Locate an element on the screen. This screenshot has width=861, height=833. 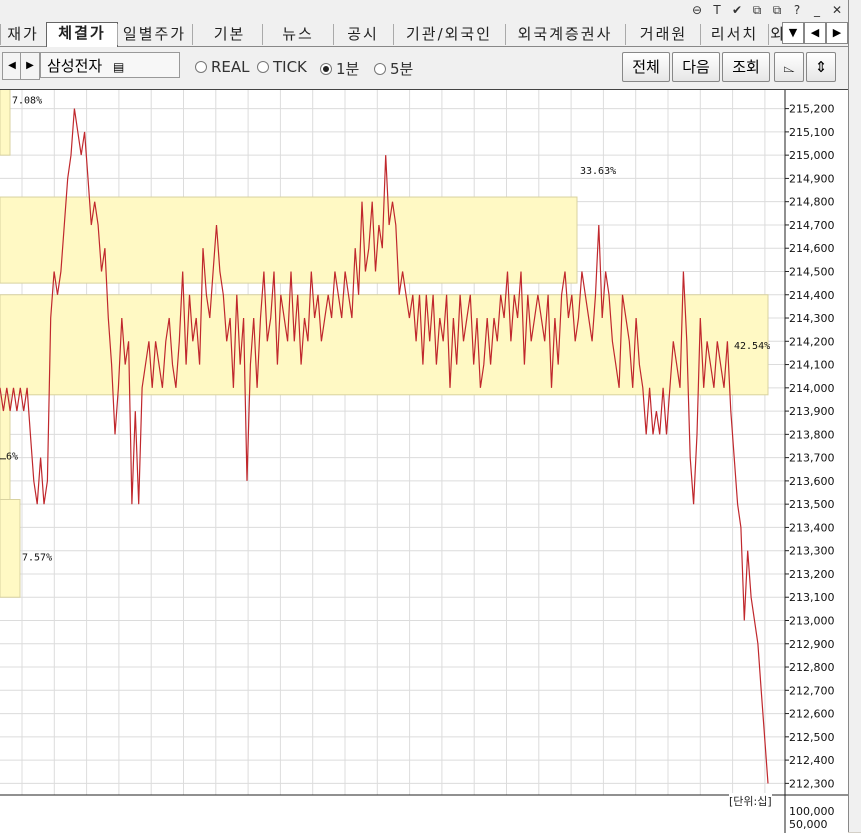
title-icon-4: ⧉ is located at coordinates (777, 10).